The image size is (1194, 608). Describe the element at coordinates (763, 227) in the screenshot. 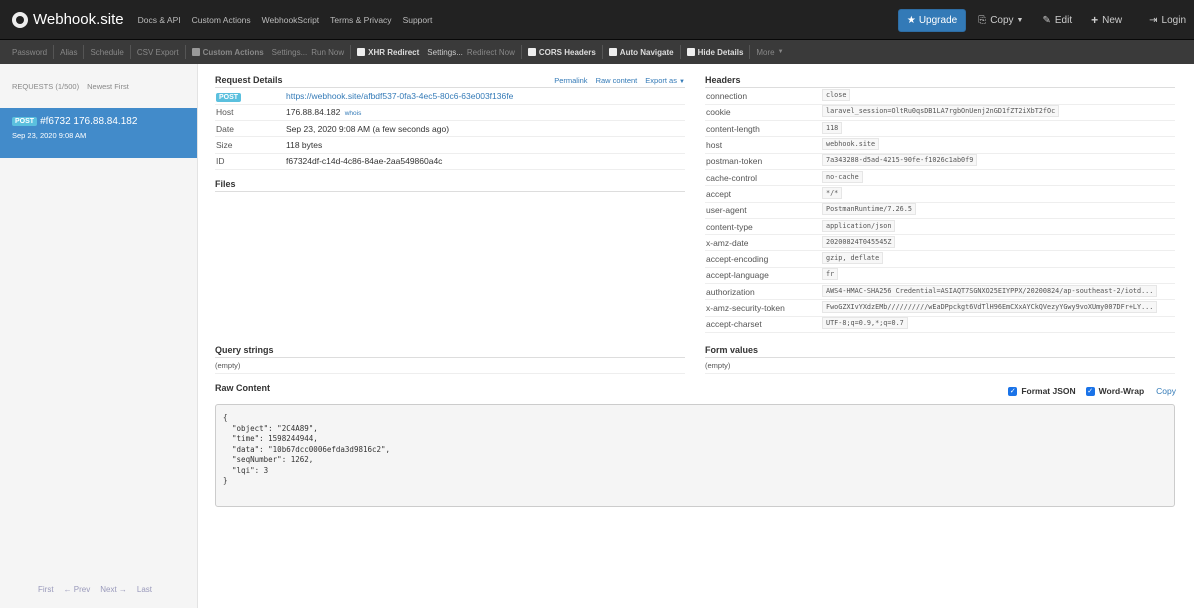

I see `header-key: content-type` at that location.